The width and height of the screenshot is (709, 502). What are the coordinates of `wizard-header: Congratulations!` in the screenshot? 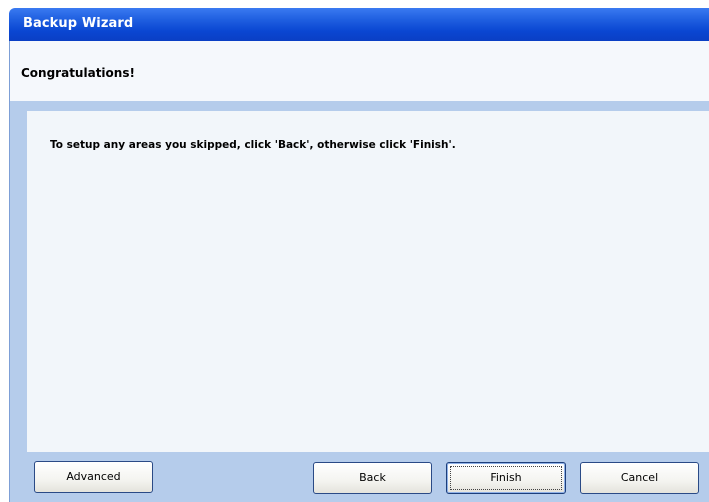 It's located at (359, 71).